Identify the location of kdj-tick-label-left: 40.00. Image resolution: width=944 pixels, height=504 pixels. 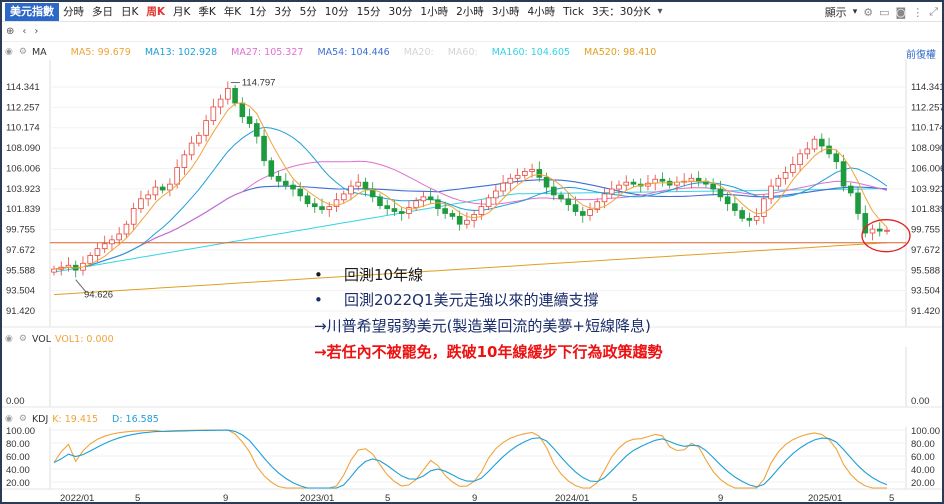
(18, 470).